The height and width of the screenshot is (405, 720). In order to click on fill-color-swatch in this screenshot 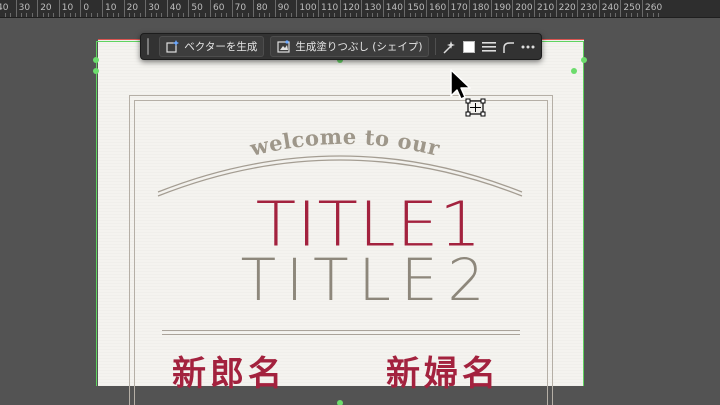, I will do `click(468, 46)`.